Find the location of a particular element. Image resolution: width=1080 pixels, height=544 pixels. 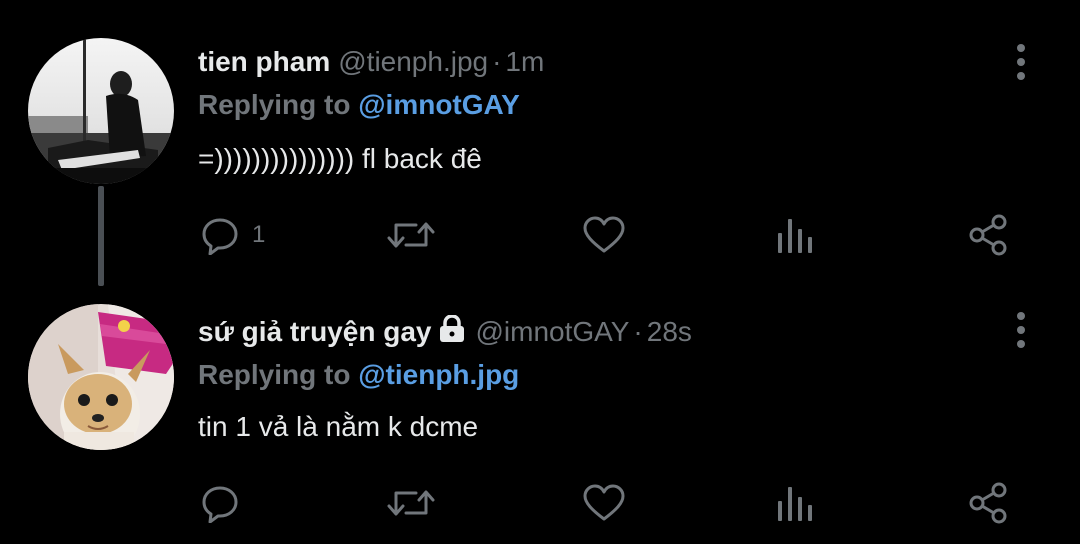

tweet-header: tien pham @tienph.jpg · 1m is located at coordinates (371, 62).